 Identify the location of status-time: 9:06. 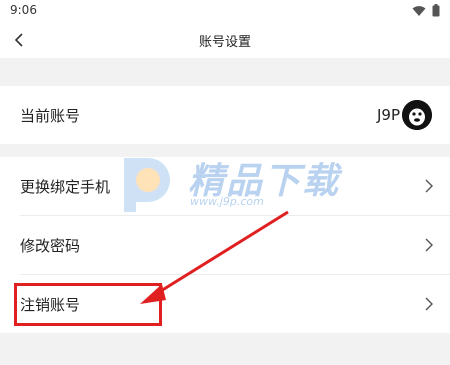
(23, 10).